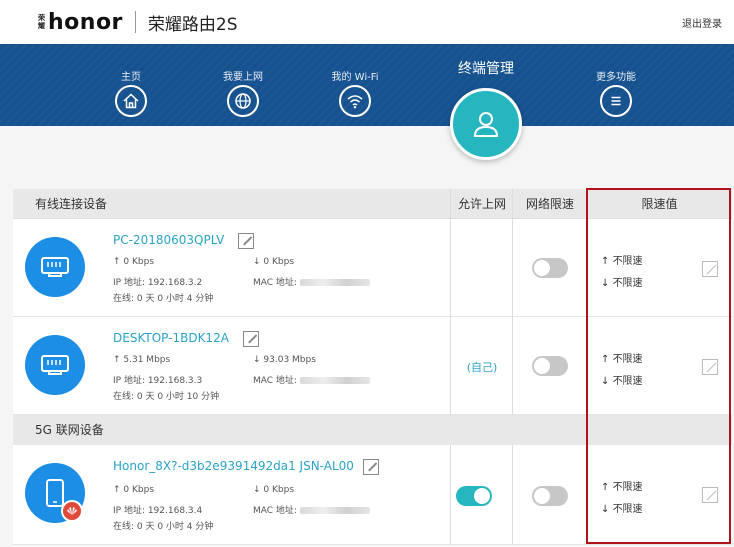 Image resolution: width=734 pixels, height=547 pixels. Describe the element at coordinates (549, 204) in the screenshot. I see `header-speed-limit: 网络限速` at that location.